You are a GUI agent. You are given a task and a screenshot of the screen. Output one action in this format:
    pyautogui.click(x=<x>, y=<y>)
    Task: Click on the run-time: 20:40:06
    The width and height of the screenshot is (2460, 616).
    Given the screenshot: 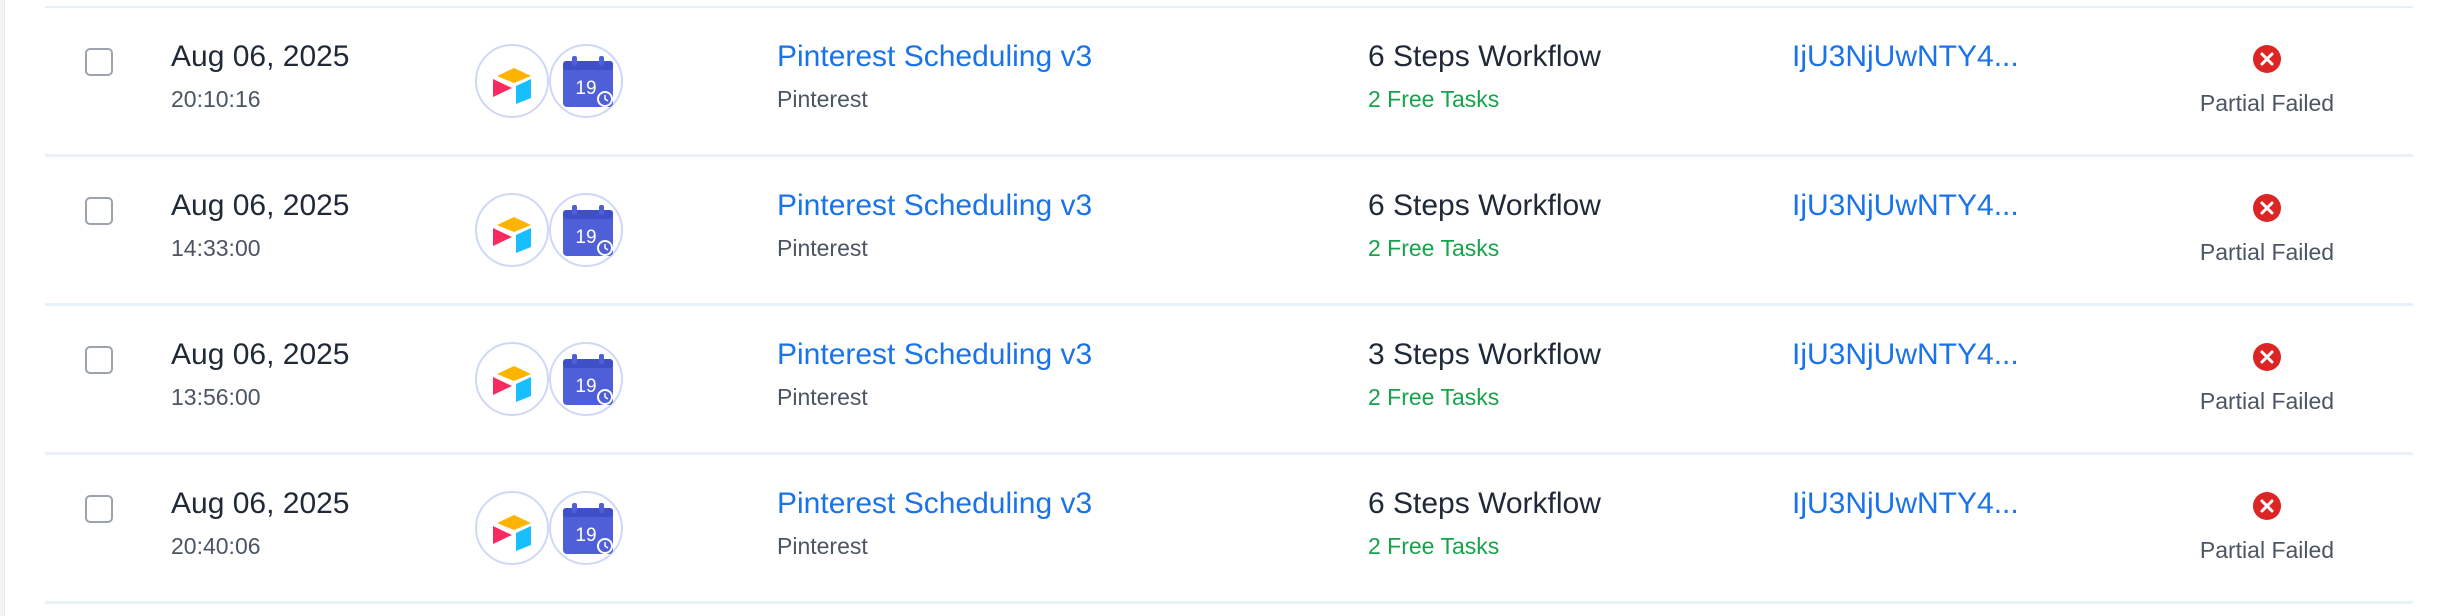 What is the action you would take?
    pyautogui.click(x=216, y=546)
    